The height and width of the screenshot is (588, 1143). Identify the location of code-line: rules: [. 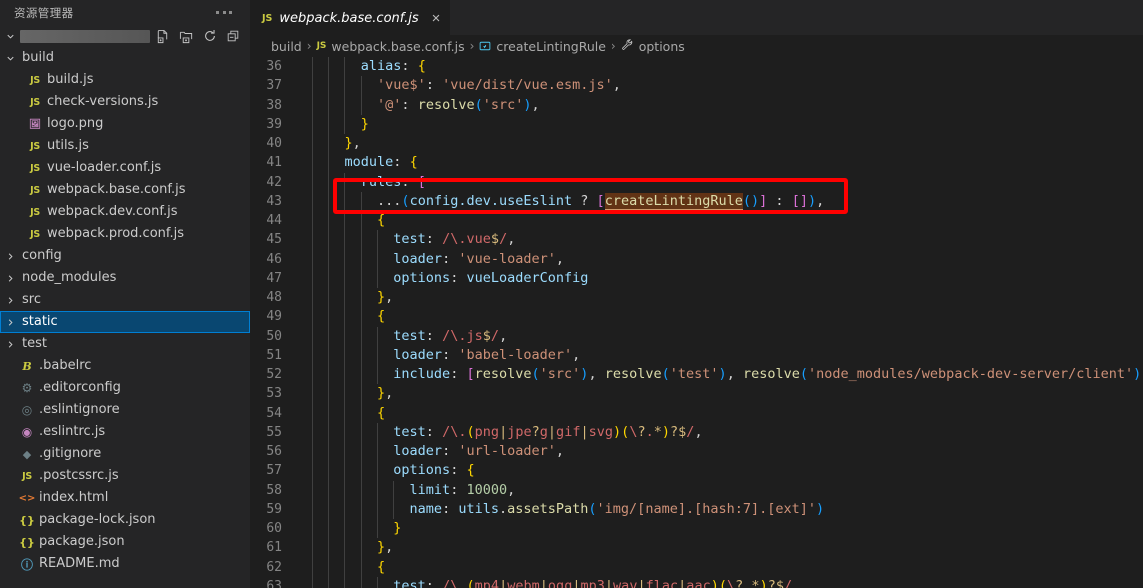
(727, 182).